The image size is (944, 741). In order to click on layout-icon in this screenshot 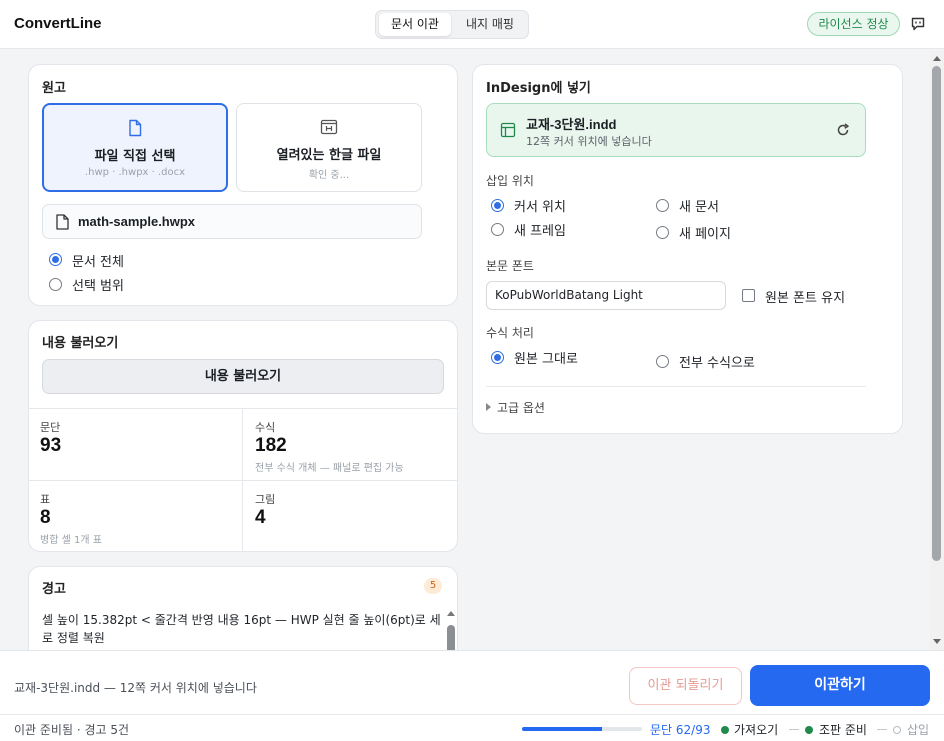, I will do `click(508, 130)`.